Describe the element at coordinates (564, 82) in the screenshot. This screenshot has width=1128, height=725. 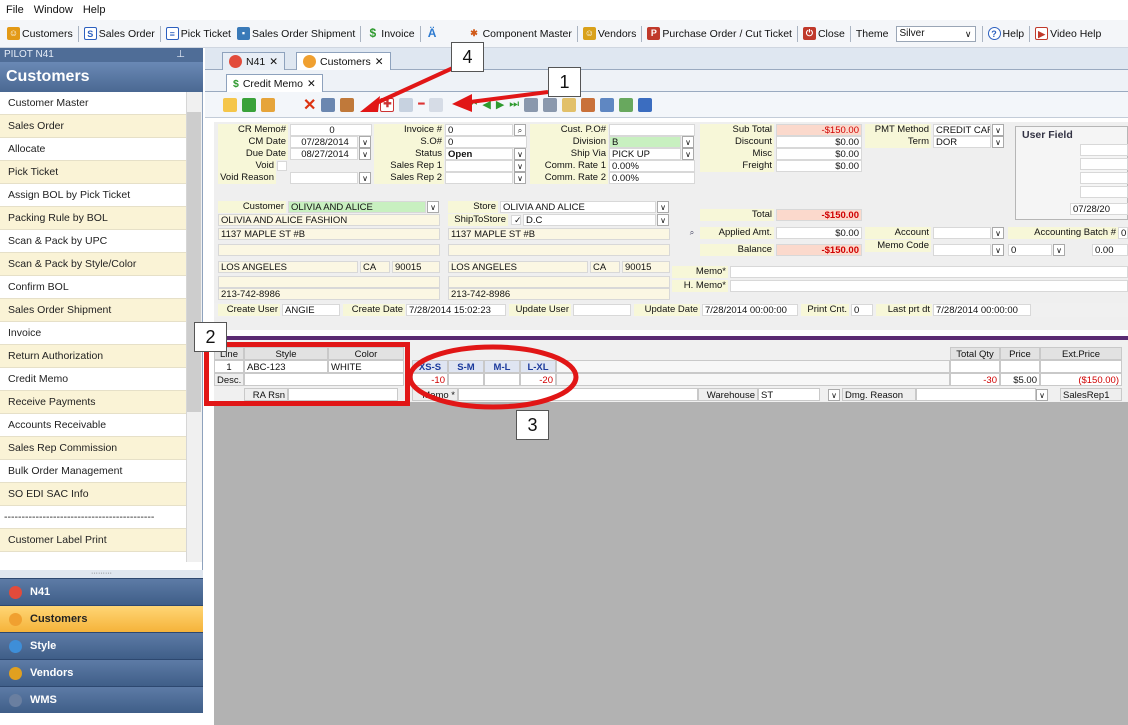
I see `annotation-label-1: 1` at that location.